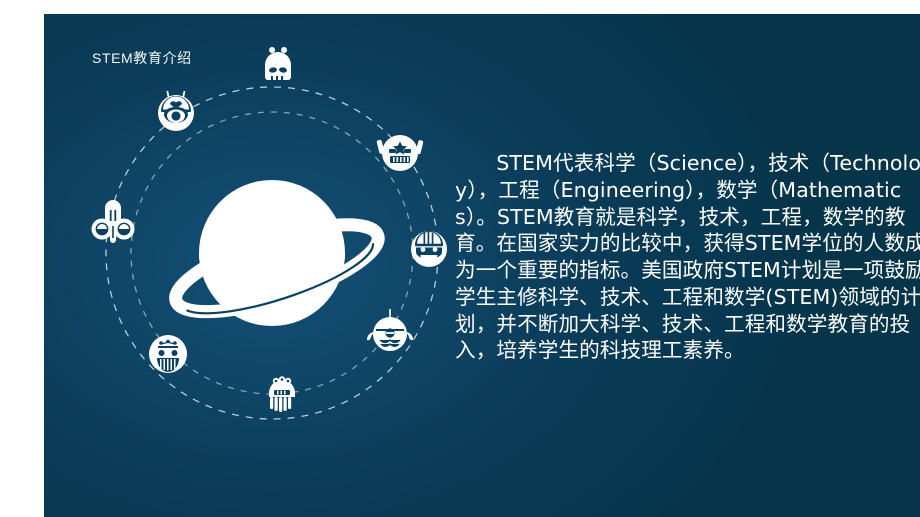 The image size is (920, 517). I want to click on round-robot-icon, so click(390, 330).